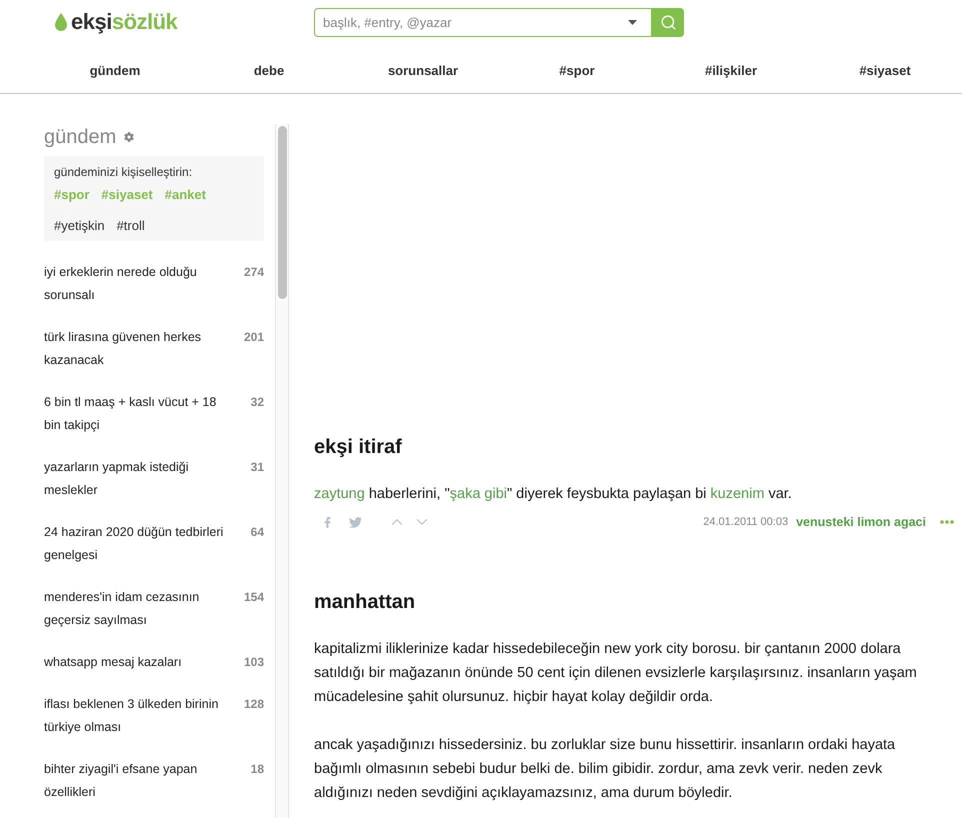  What do you see at coordinates (947, 522) in the screenshot?
I see `ellipsis-icon` at bounding box center [947, 522].